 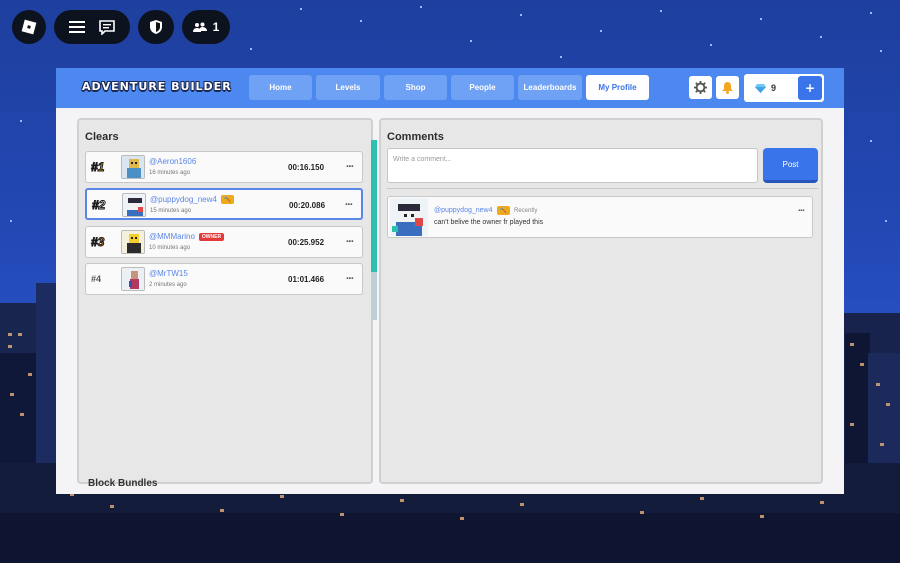 What do you see at coordinates (96, 279) in the screenshot?
I see `rank-label: #4` at bounding box center [96, 279].